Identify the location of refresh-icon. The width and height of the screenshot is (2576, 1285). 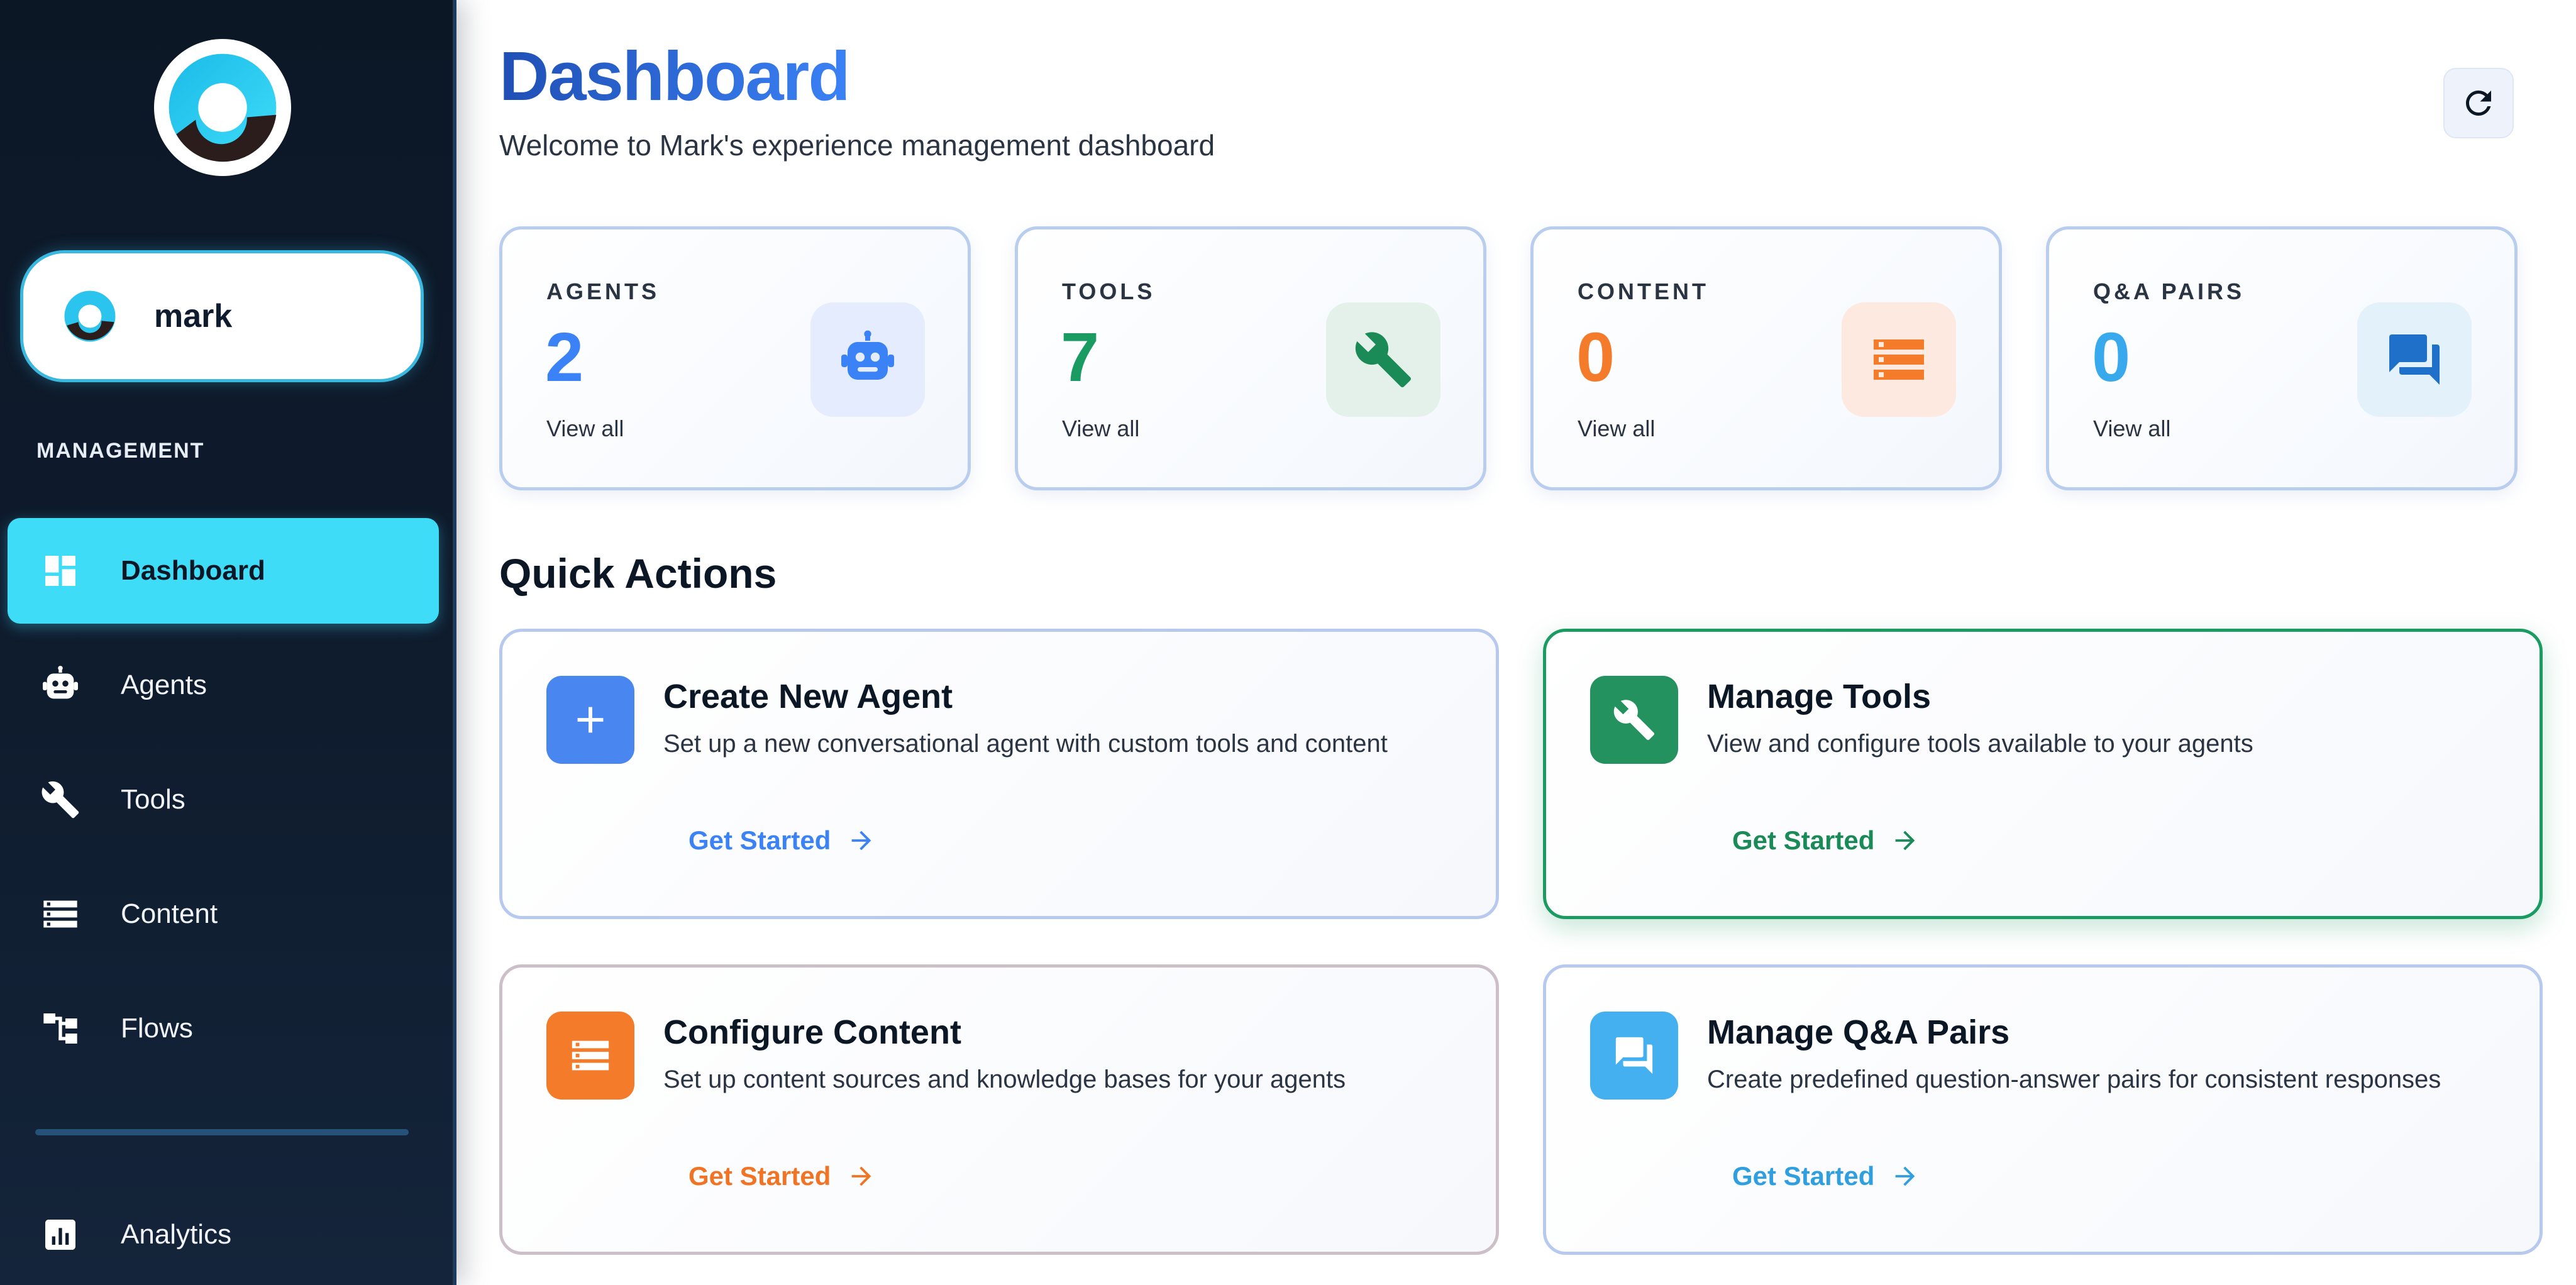
(2478, 103).